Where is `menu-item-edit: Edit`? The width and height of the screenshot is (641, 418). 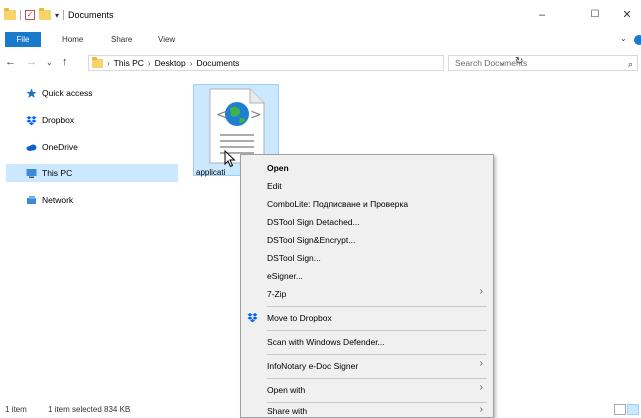 menu-item-edit: Edit is located at coordinates (378, 186).